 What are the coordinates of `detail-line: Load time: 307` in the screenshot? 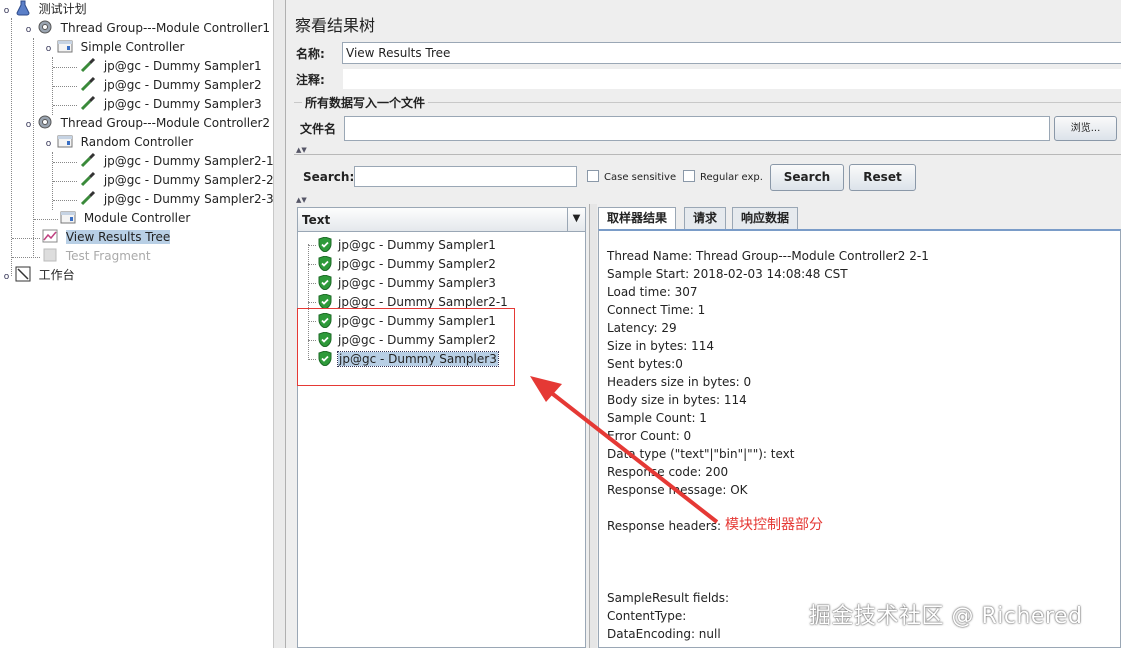 It's located at (652, 292).